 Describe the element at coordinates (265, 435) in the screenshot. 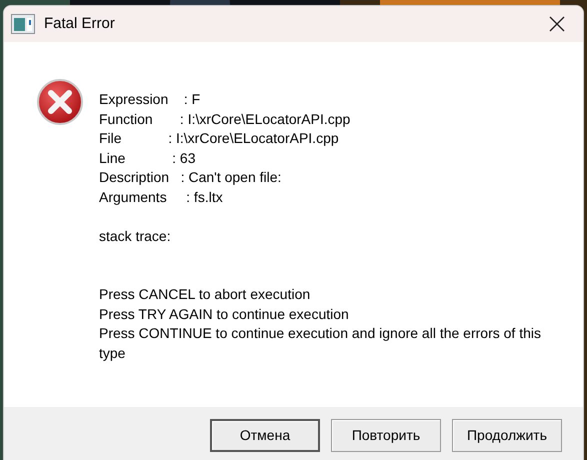

I see `dialog-button: Отмена` at that location.